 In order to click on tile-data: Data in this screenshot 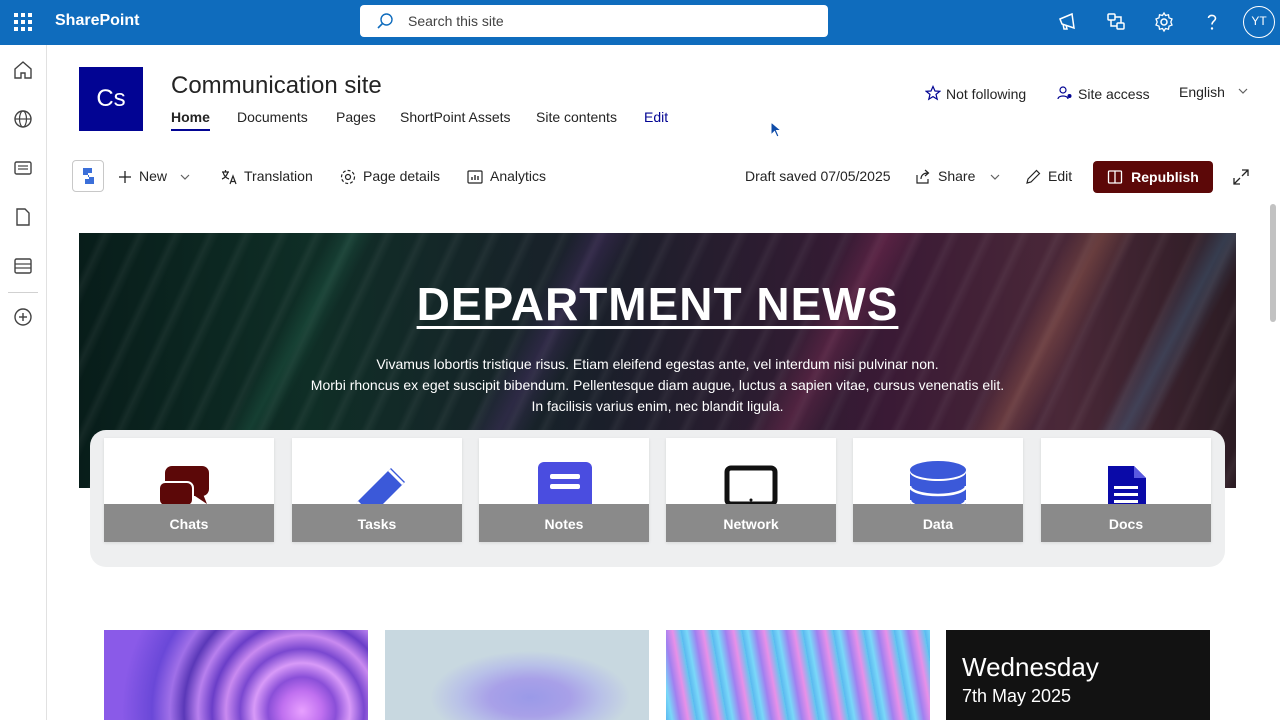, I will do `click(938, 490)`.